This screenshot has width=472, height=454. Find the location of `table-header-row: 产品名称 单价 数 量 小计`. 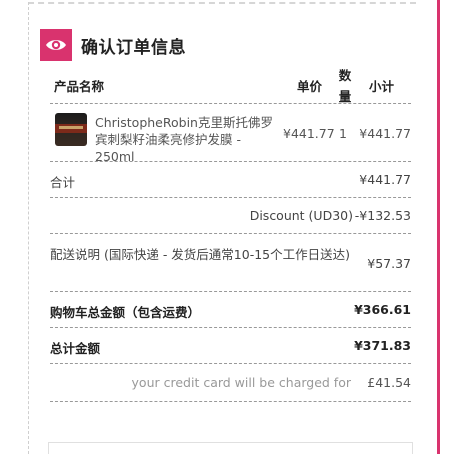

table-header-row: 产品名称 单价 数 量 小计 is located at coordinates (230, 84).